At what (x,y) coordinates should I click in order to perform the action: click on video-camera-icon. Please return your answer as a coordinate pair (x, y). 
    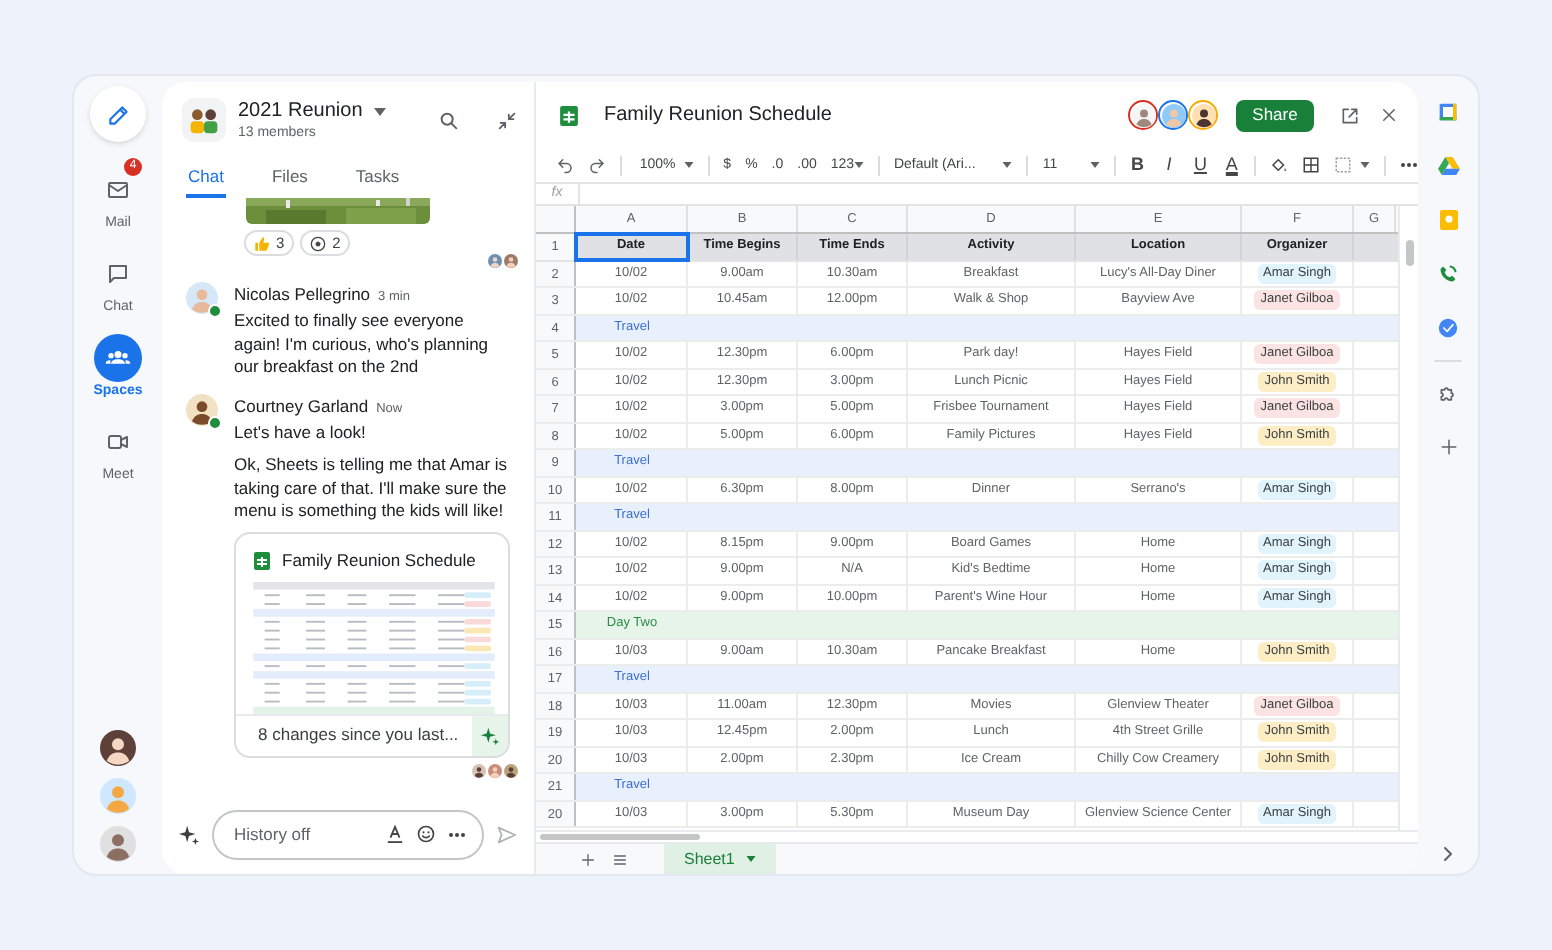
    Looking at the image, I should click on (118, 442).